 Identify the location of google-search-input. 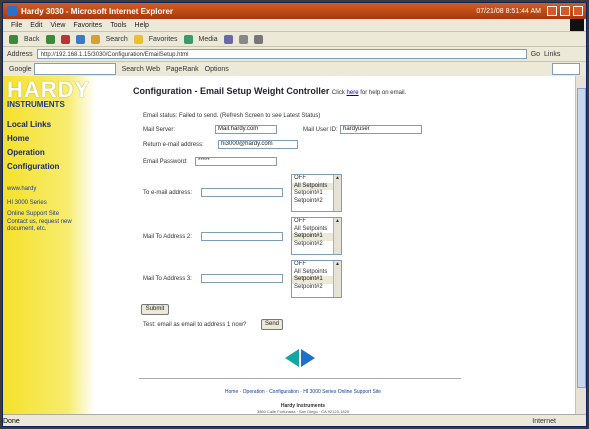
(74, 69).